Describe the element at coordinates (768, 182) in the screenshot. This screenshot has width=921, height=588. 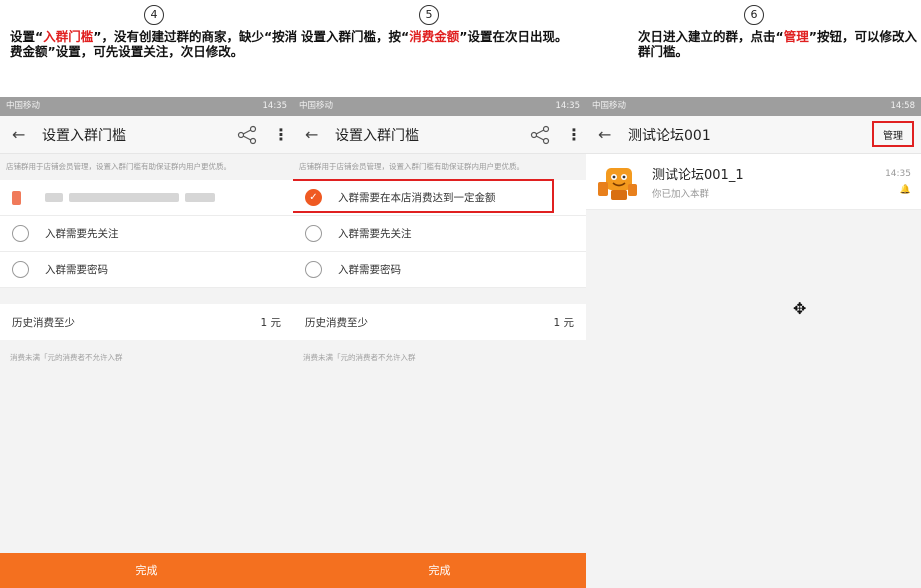
I see `chat-main: 测试论坛001_1 你已加入本群` at that location.